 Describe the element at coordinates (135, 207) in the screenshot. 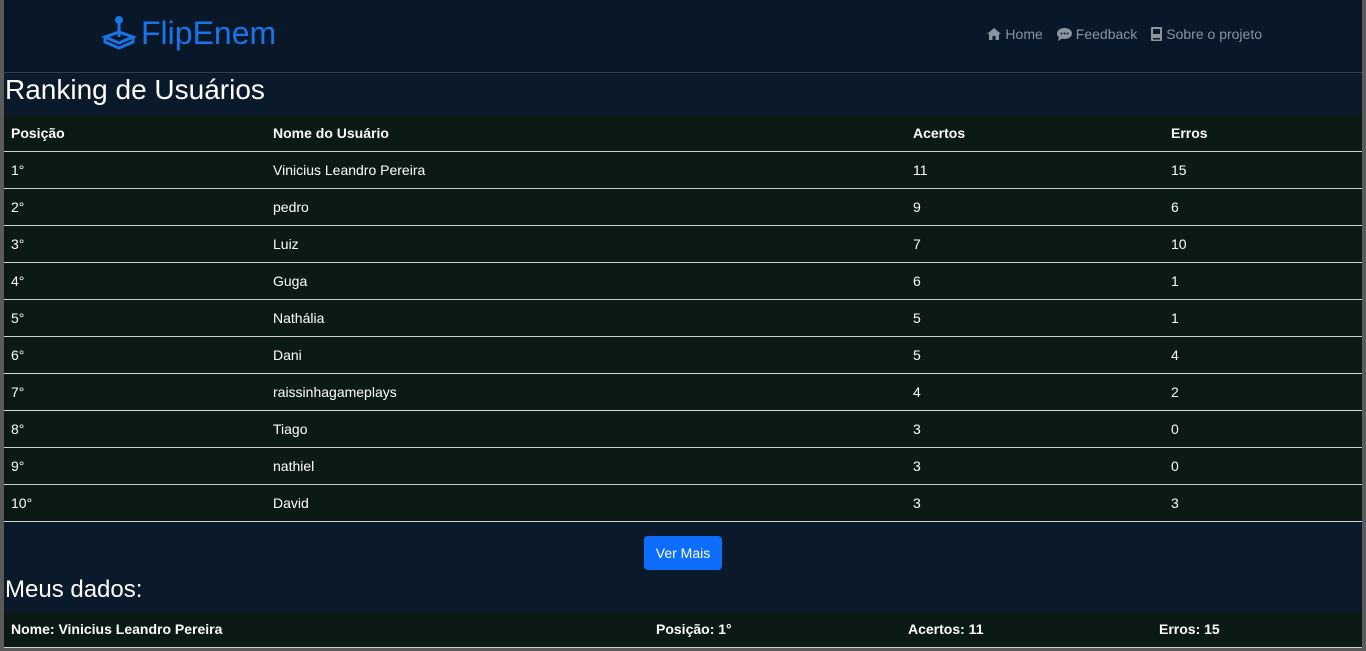

I see `cell-position: 2°` at that location.